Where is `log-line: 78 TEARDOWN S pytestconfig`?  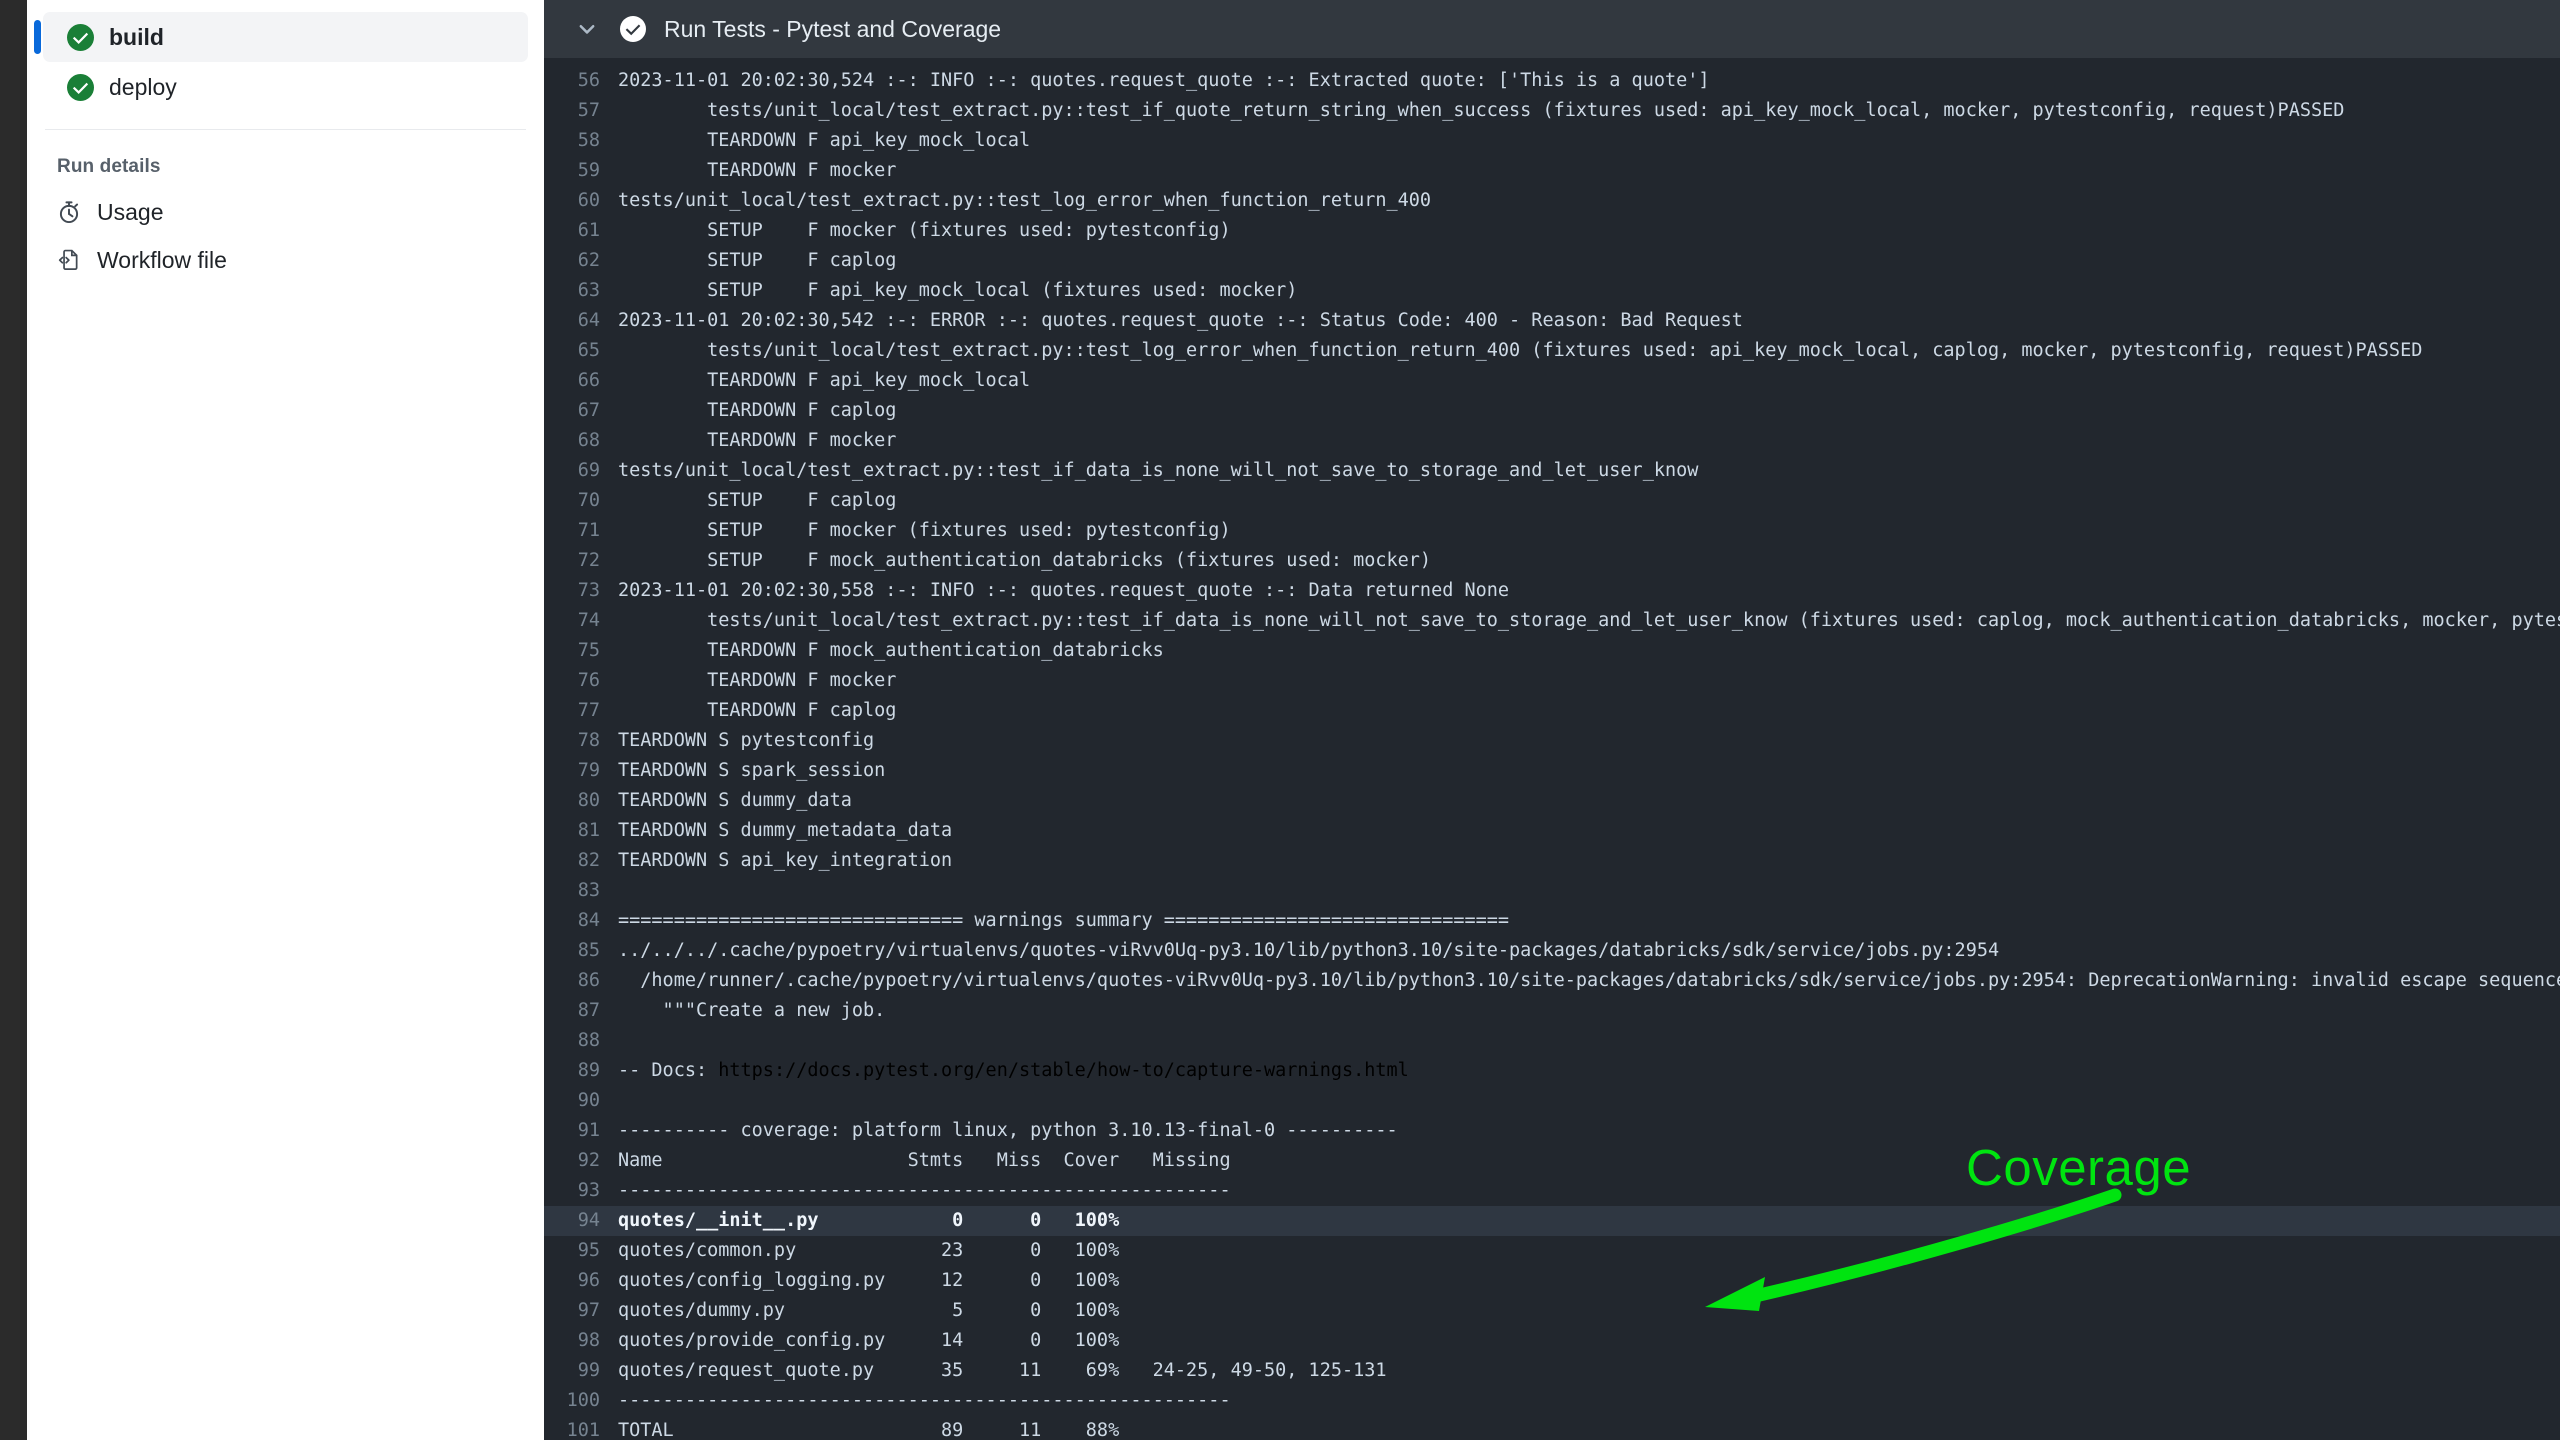 log-line: 78 TEARDOWN S pytestconfig is located at coordinates (1552, 741).